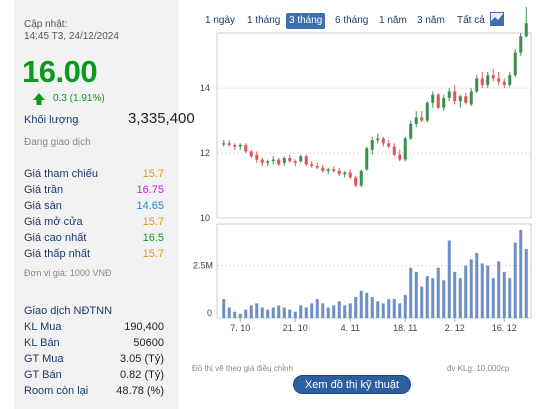 Image resolution: width=543 pixels, height=409 pixels. Describe the element at coordinates (374, 271) in the screenshot. I see `volume-pane` at that location.